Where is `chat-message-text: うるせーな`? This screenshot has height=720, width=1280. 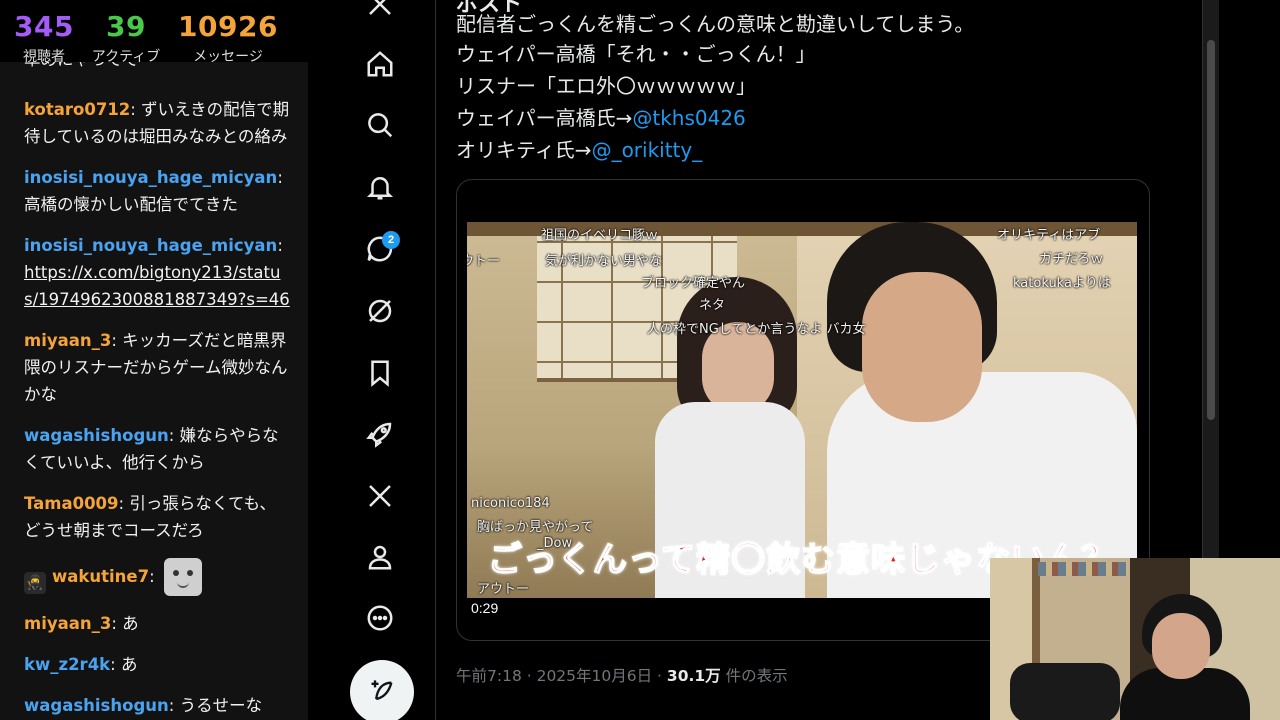 chat-message-text: うるせーな is located at coordinates (221, 705).